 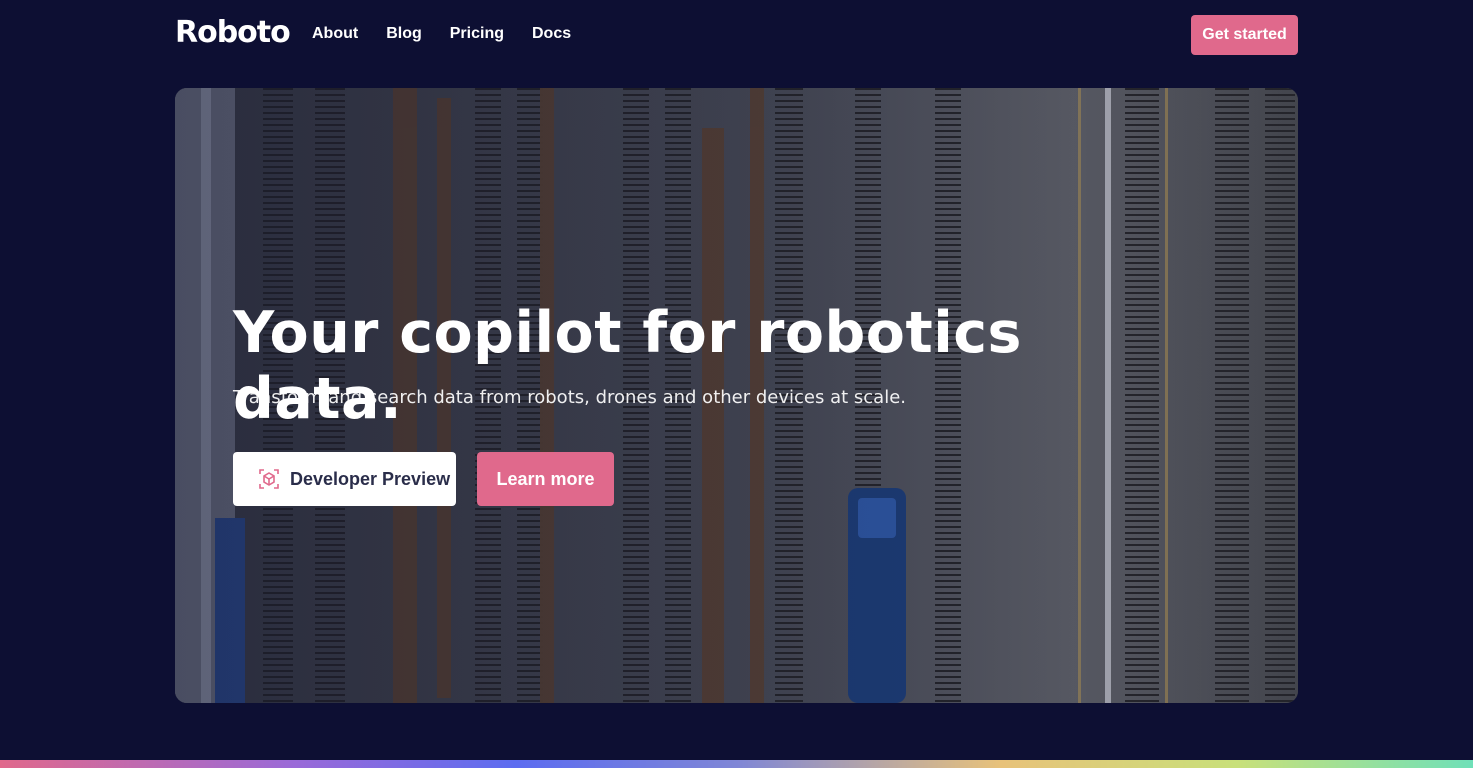 What do you see at coordinates (335, 34) in the screenshot?
I see `nav-link-about: About` at bounding box center [335, 34].